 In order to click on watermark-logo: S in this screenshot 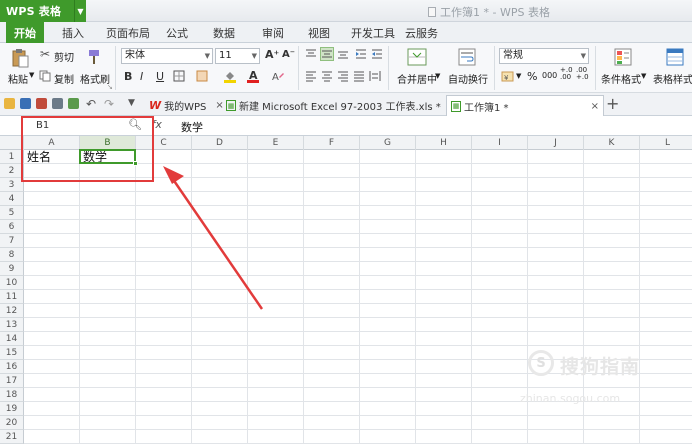, I will do `click(541, 363)`.